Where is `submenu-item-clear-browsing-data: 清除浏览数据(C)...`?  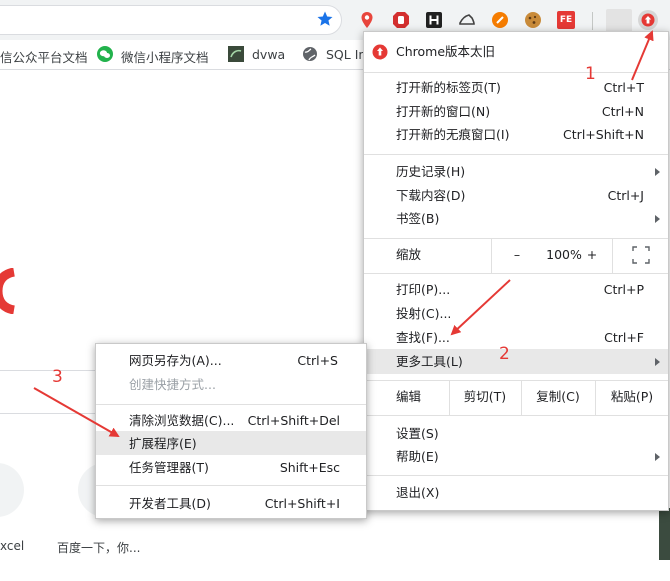
submenu-item-clear-browsing-data: 清除浏览数据(C)... is located at coordinates (181, 421).